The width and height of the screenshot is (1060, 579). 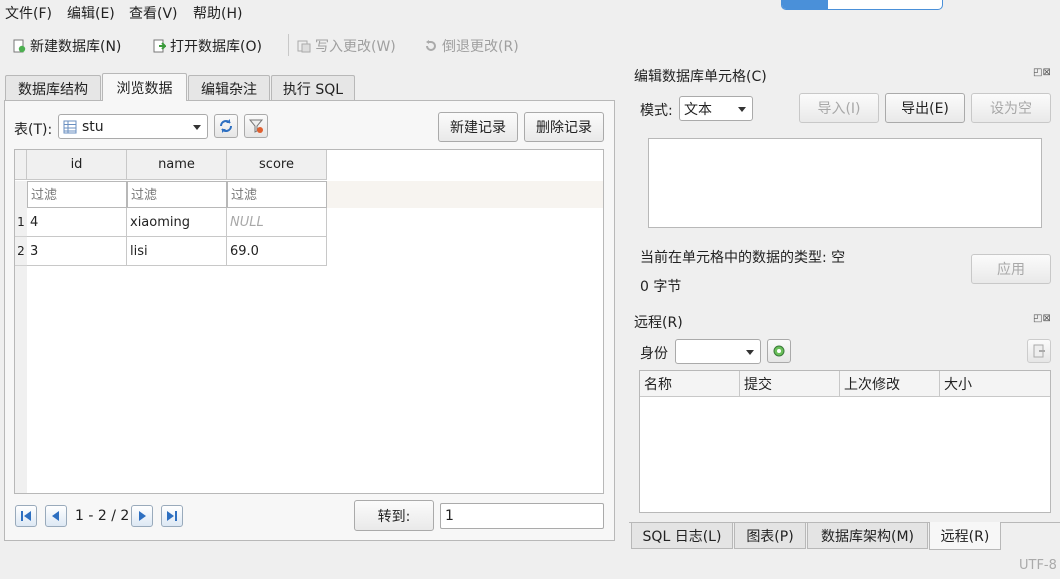 I want to click on edit-cell-title: 编辑数据库单元格(C), so click(x=700, y=77).